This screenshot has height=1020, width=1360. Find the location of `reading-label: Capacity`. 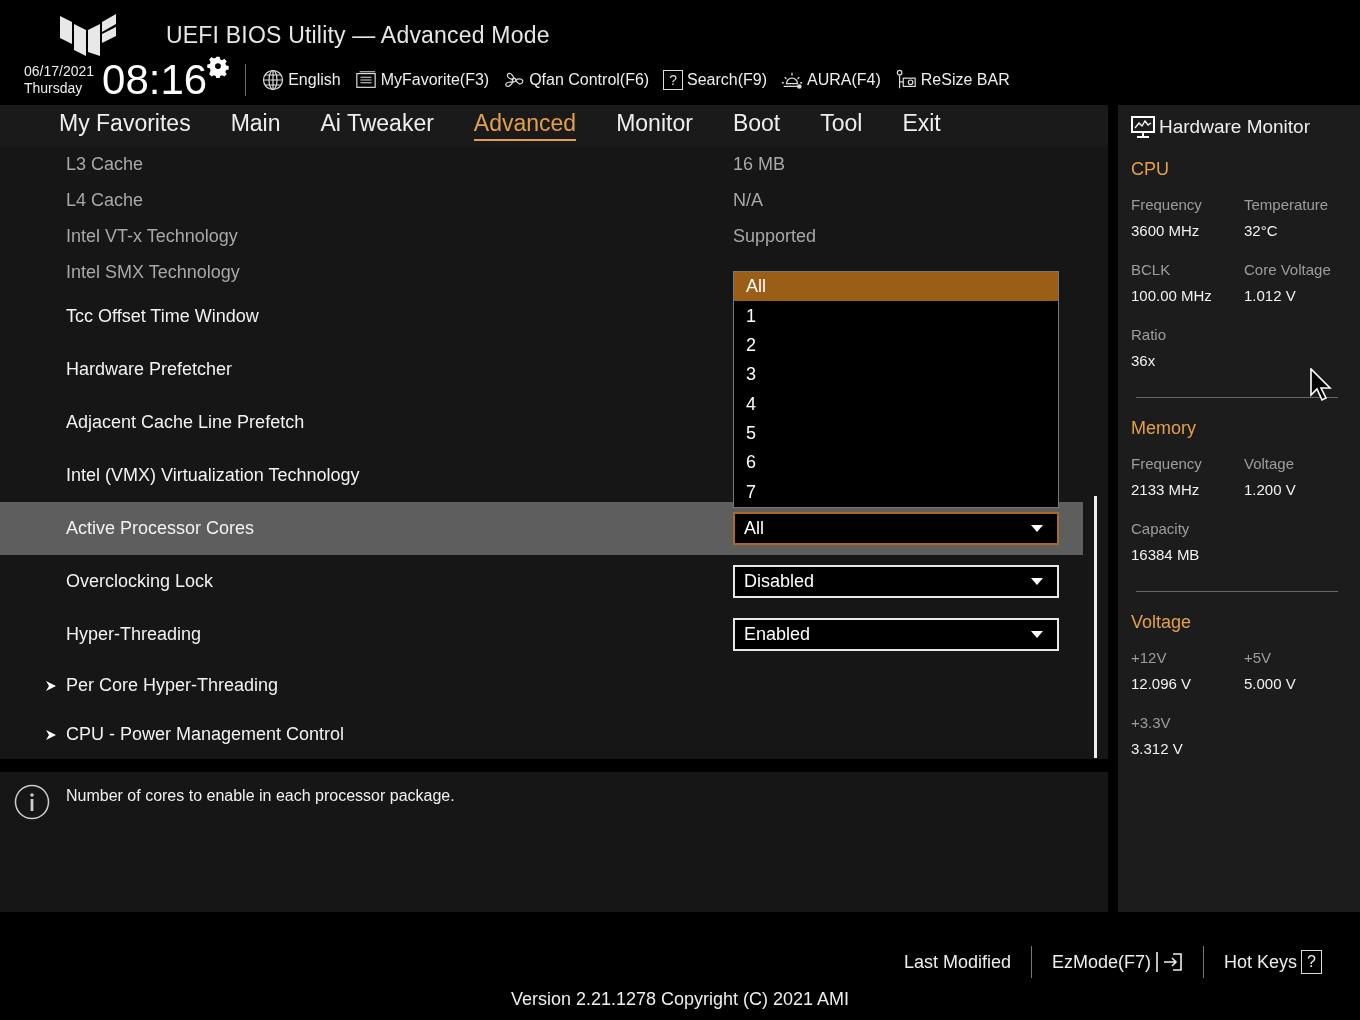

reading-label: Capacity is located at coordinates (1161, 528).